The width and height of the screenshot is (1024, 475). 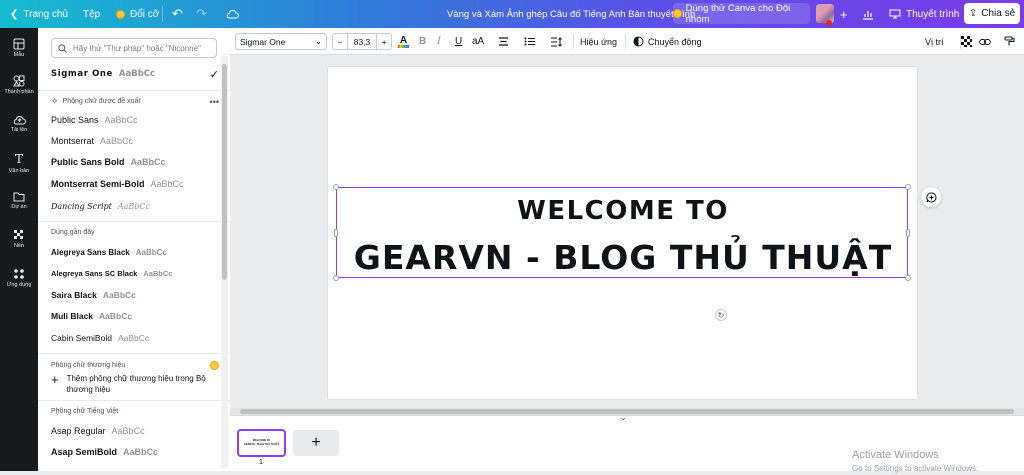 I want to click on font-item-current: Sigmar One AaBbCc ✓, so click(x=135, y=74).